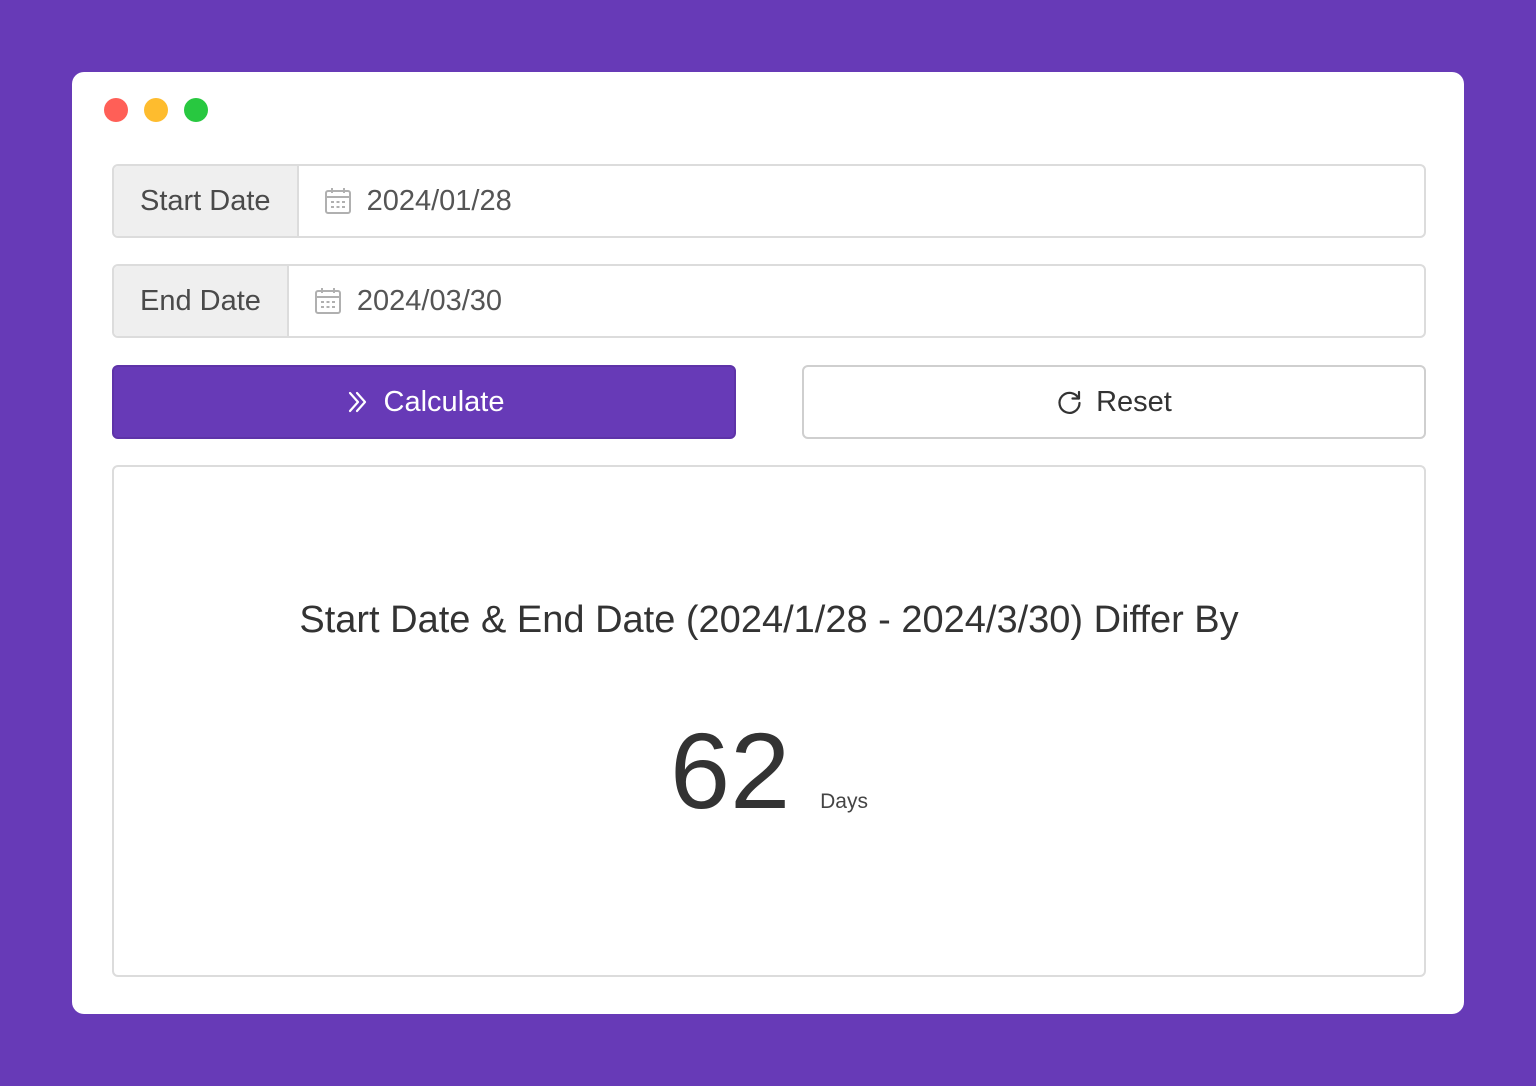 The width and height of the screenshot is (1536, 1086). What do you see at coordinates (1134, 401) in the screenshot?
I see `reset-button-label: Reset` at bounding box center [1134, 401].